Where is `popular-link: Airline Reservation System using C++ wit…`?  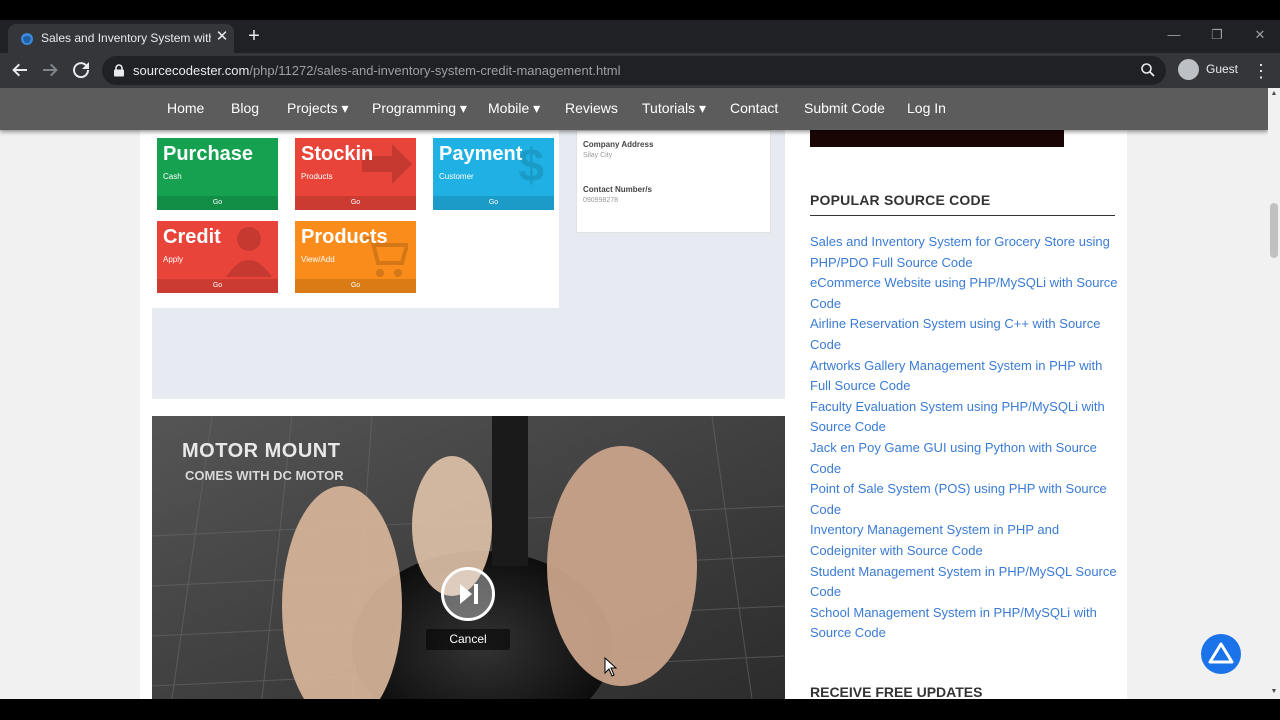 popular-link: Airline Reservation System using C++ wit… is located at coordinates (965, 334).